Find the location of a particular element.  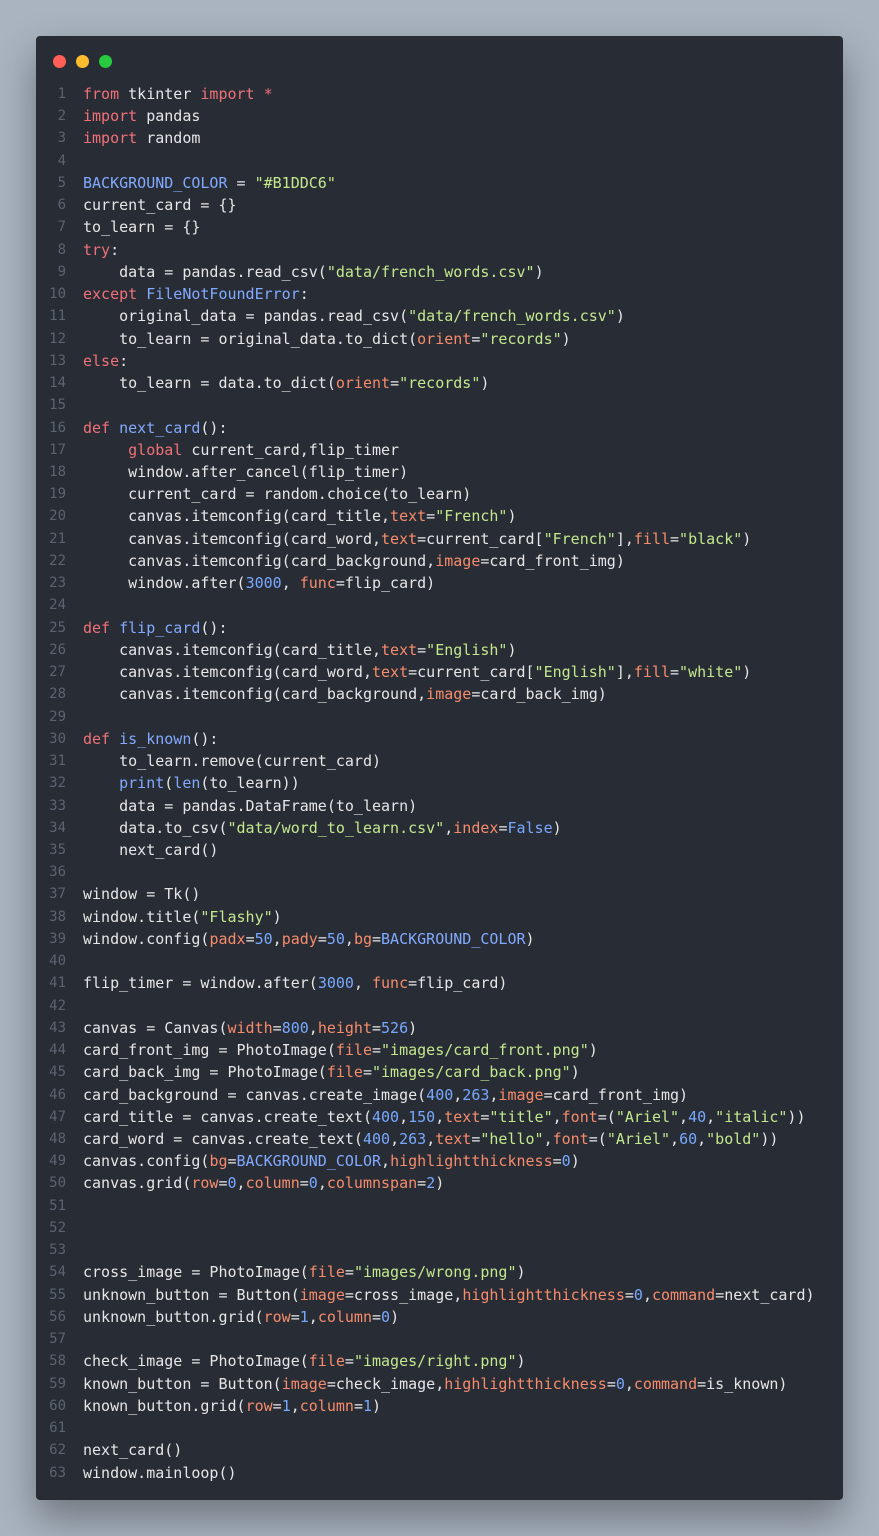

code-token: =flip_card) is located at coordinates (458, 983).